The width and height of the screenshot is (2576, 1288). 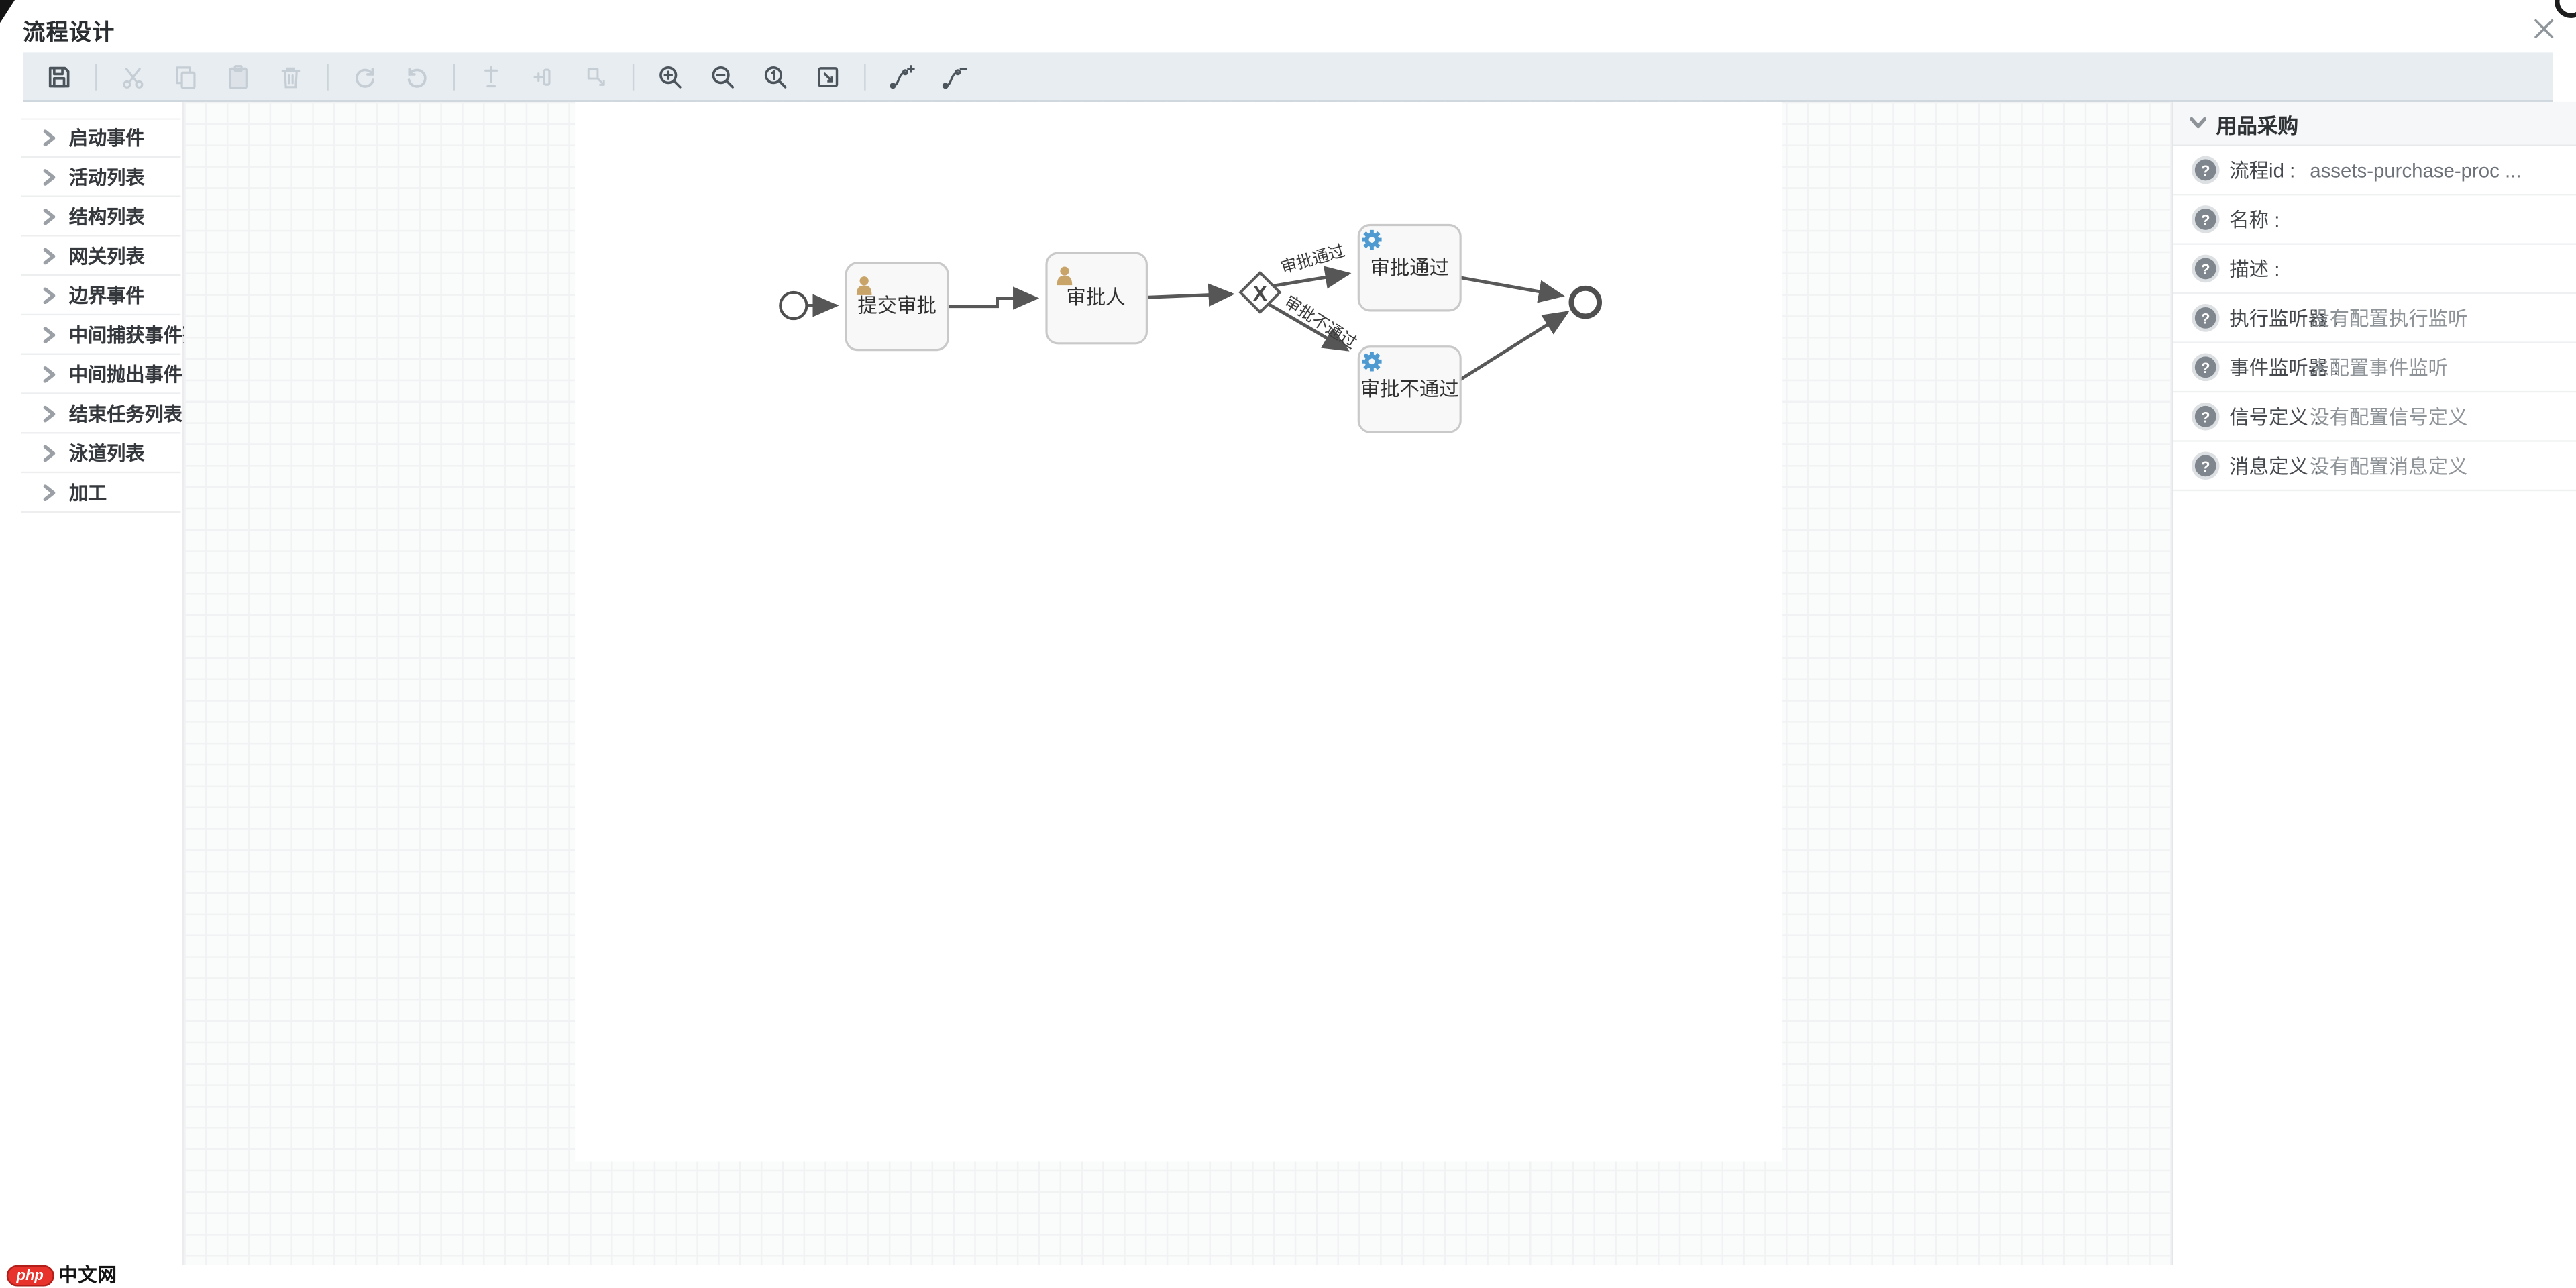 I want to click on flow-approver-to-gateway, so click(x=1190, y=295).